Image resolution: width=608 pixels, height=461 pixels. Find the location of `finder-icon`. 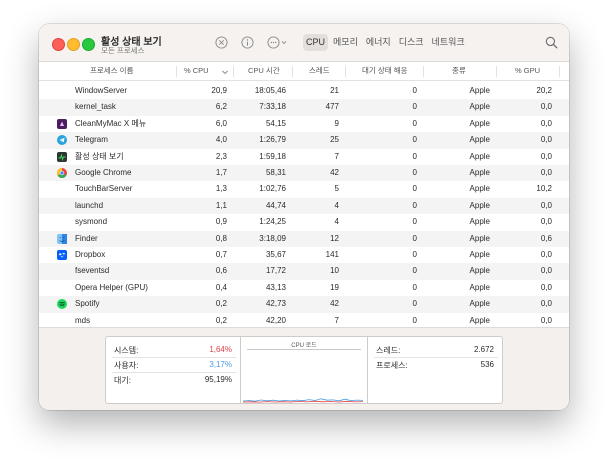

finder-icon is located at coordinates (62, 238).